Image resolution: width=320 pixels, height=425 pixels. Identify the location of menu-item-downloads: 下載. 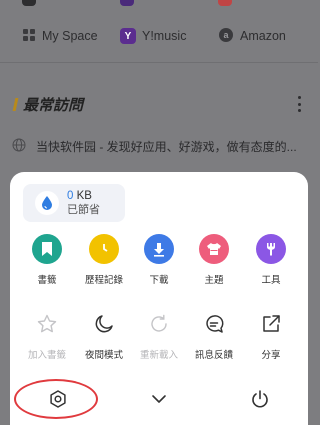
(159, 260).